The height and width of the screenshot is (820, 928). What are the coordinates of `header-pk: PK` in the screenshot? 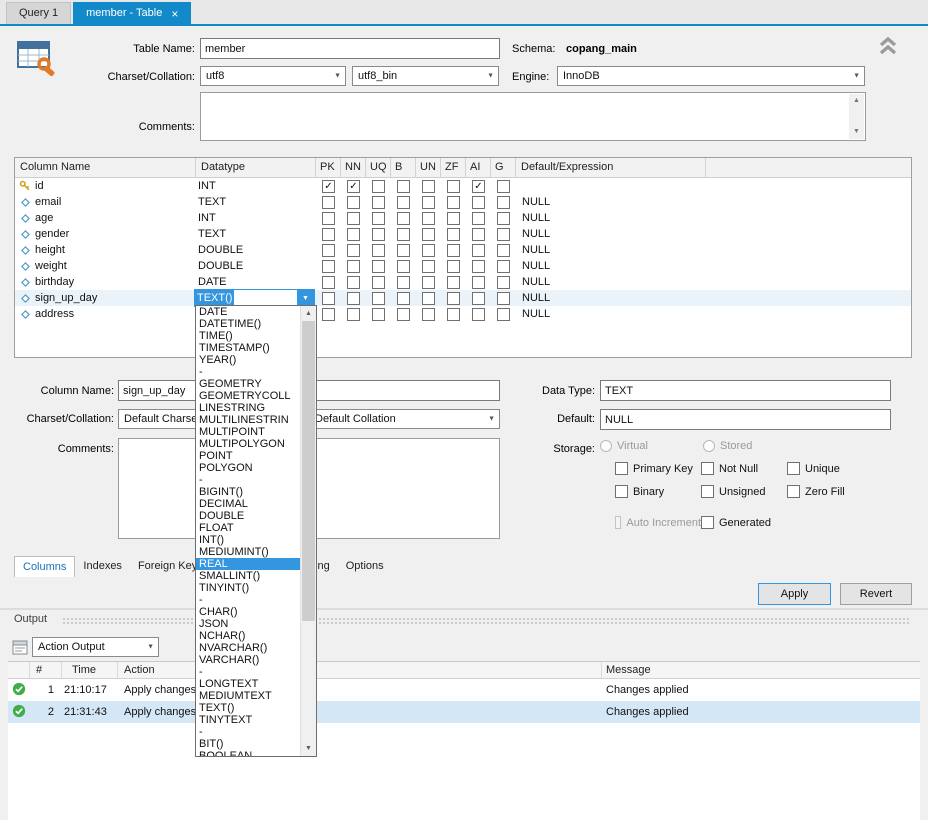 It's located at (328, 167).